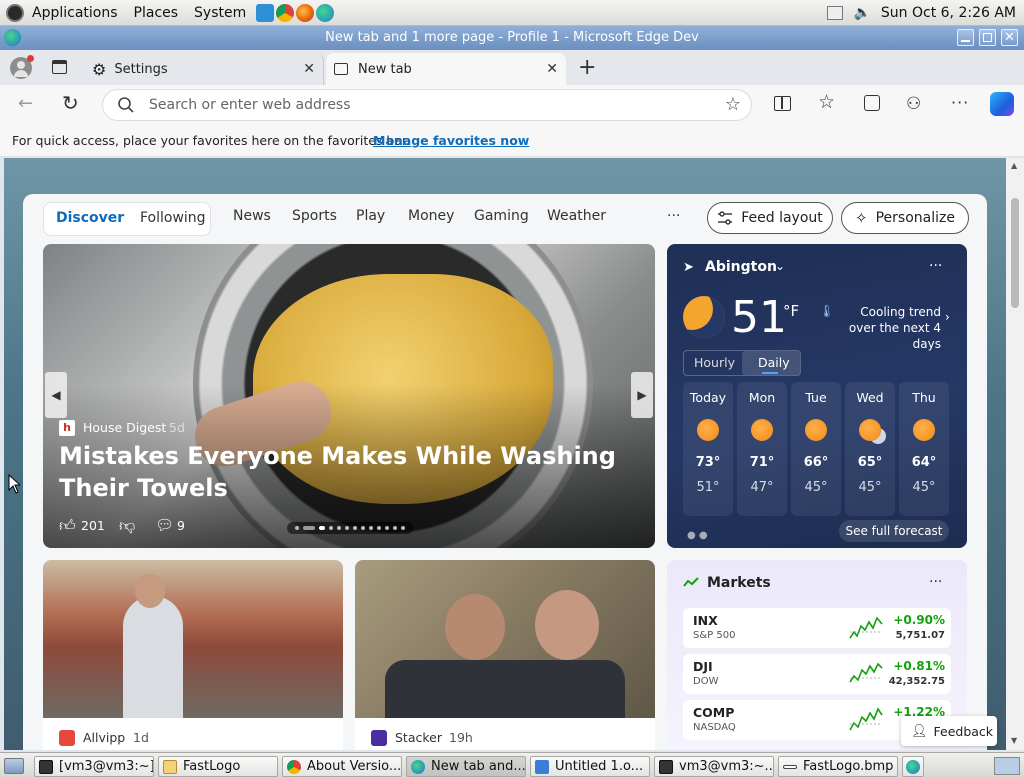 The height and width of the screenshot is (778, 1024). What do you see at coordinates (1014, 740) in the screenshot?
I see `scroll-down-arrow-icon: ▼` at bounding box center [1014, 740].